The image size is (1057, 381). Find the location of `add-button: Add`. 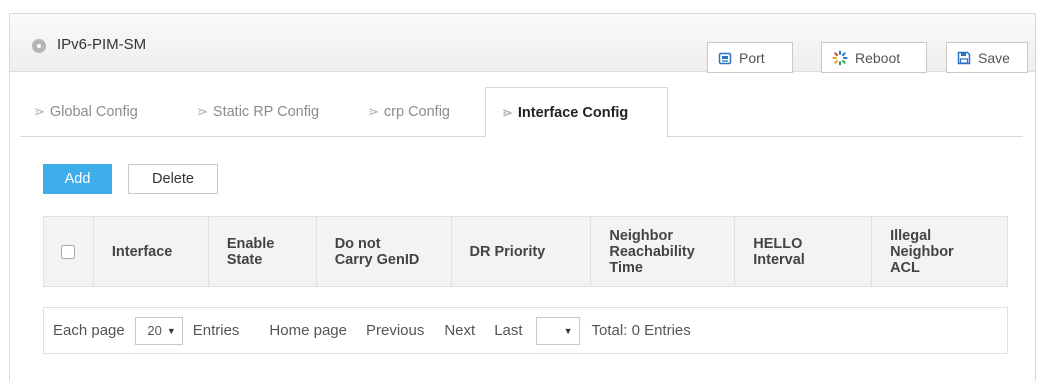

add-button: Add is located at coordinates (77, 179).